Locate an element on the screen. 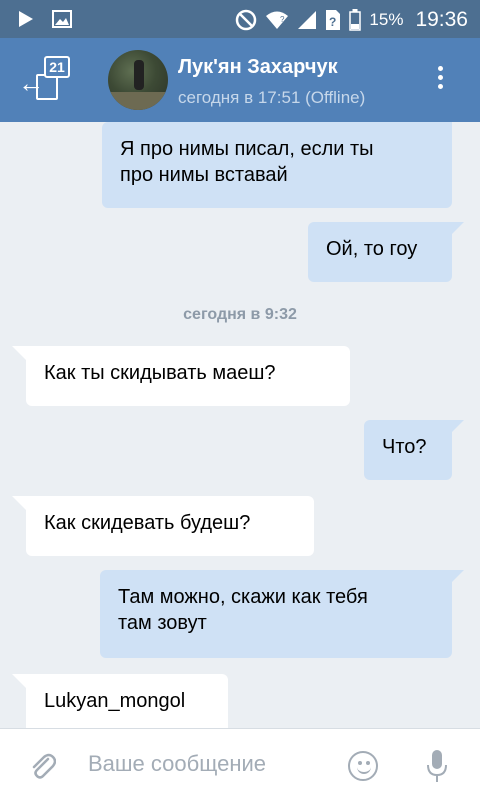 Image resolution: width=480 pixels, height=800 pixels. message-text: Что? is located at coordinates (404, 447).